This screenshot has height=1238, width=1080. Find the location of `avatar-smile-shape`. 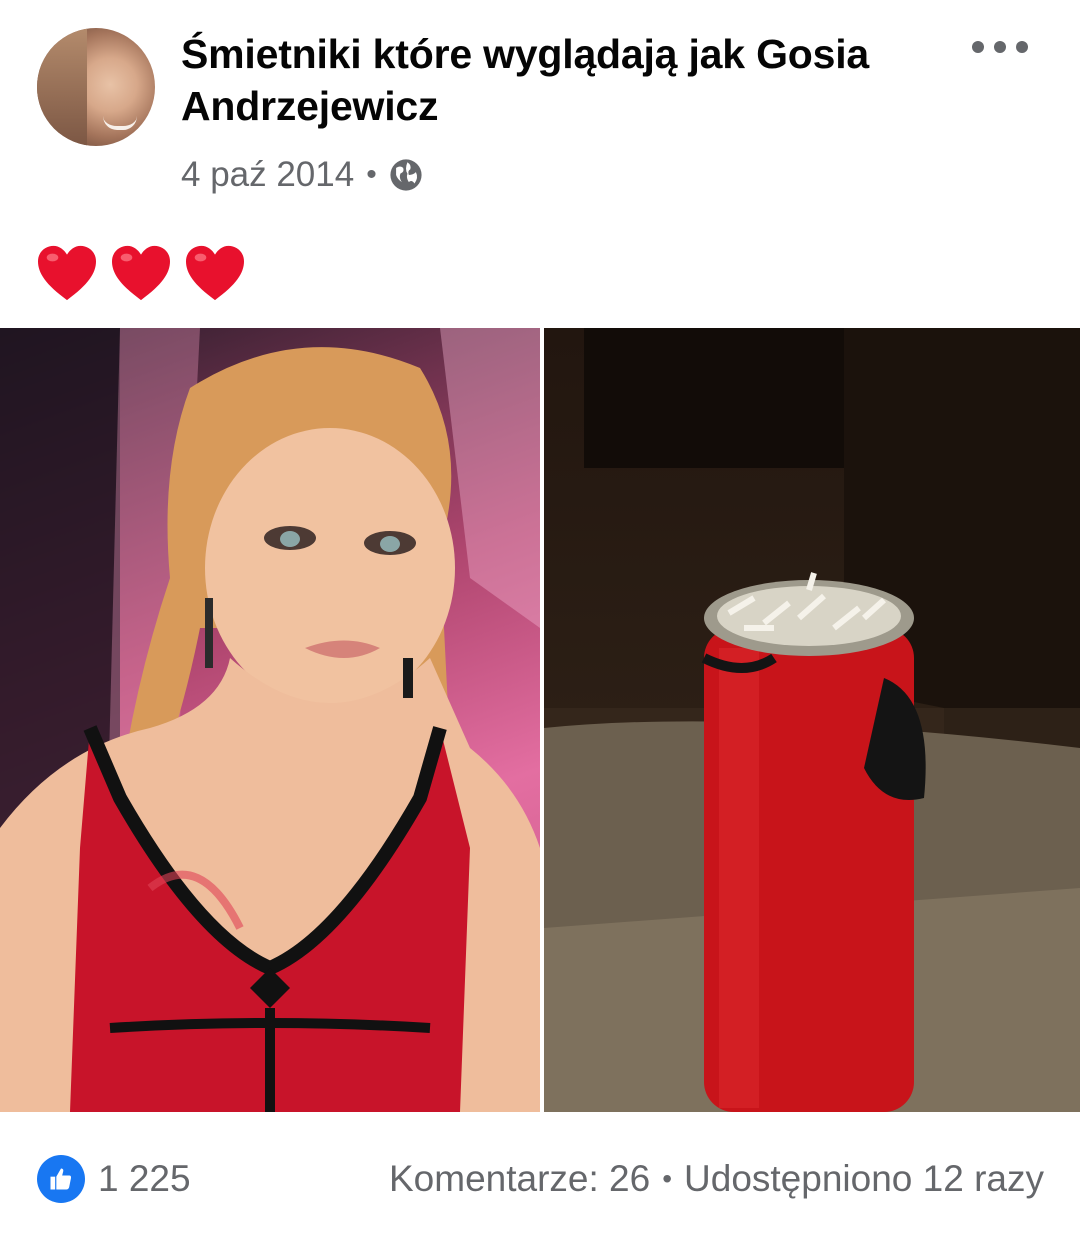

avatar-smile-shape is located at coordinates (120, 123).